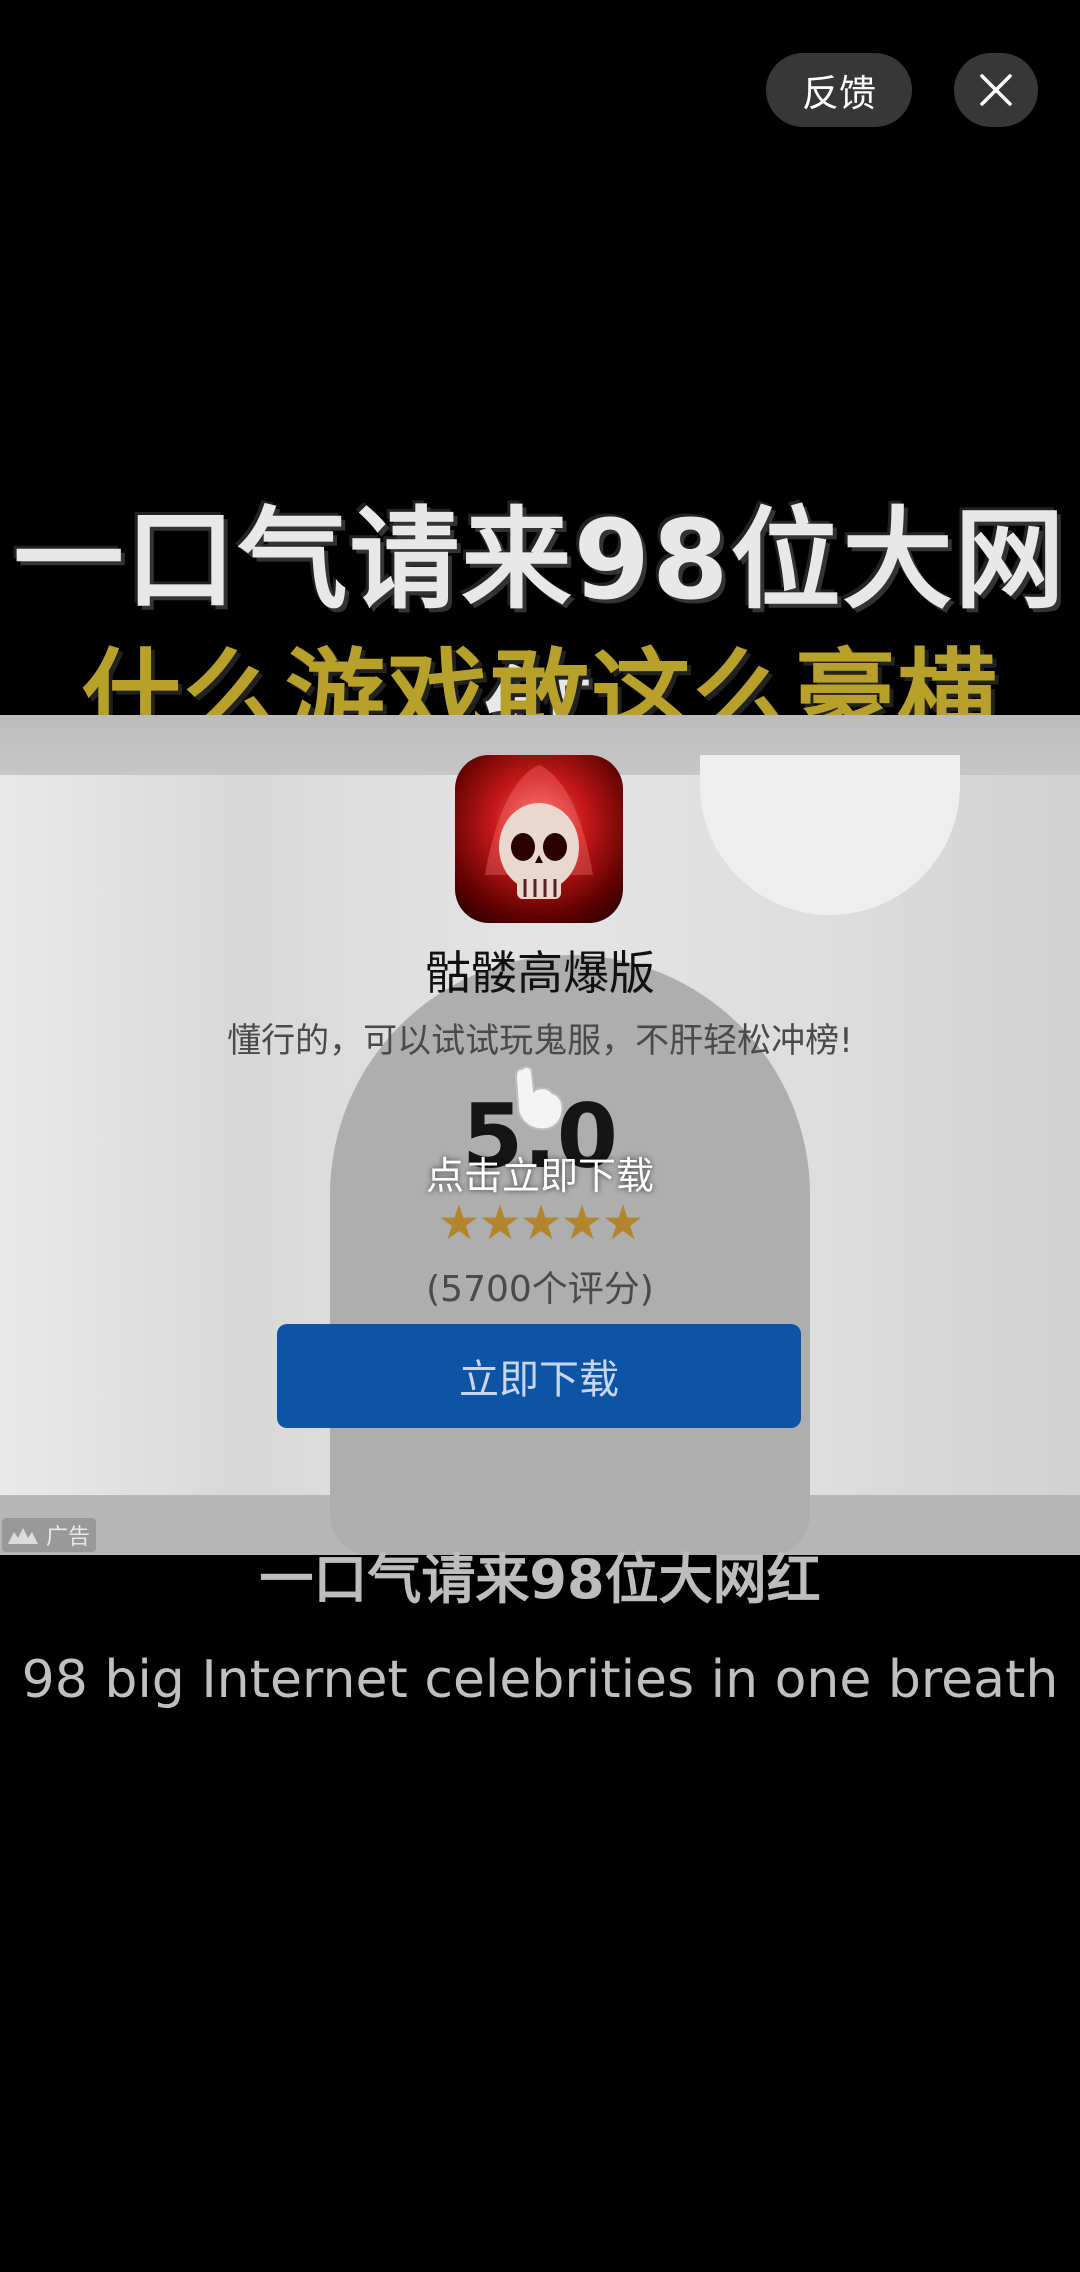 The width and height of the screenshot is (1080, 2272). Describe the element at coordinates (540, 1041) in the screenshot. I see `app-description: 懂行的，可以试试玩鬼服，不肝轻松冲榜!` at that location.